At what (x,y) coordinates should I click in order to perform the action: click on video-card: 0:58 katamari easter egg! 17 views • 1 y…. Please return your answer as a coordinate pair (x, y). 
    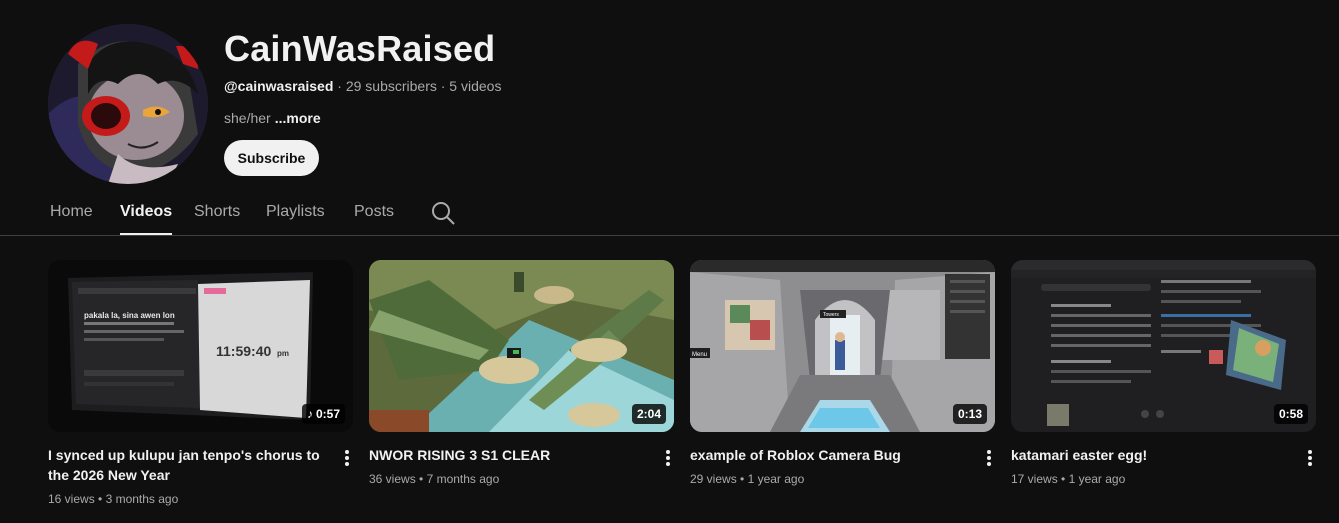
    Looking at the image, I should click on (1163, 373).